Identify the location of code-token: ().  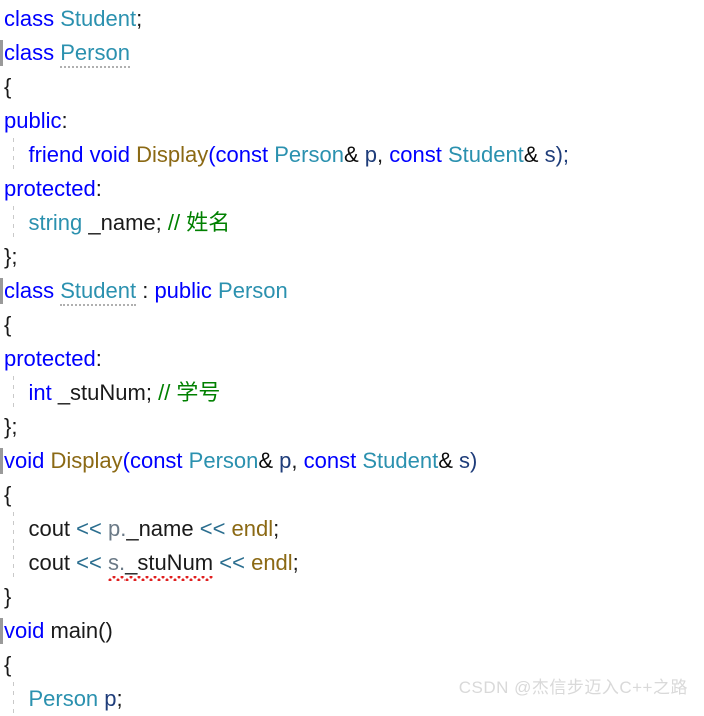
(105, 630).